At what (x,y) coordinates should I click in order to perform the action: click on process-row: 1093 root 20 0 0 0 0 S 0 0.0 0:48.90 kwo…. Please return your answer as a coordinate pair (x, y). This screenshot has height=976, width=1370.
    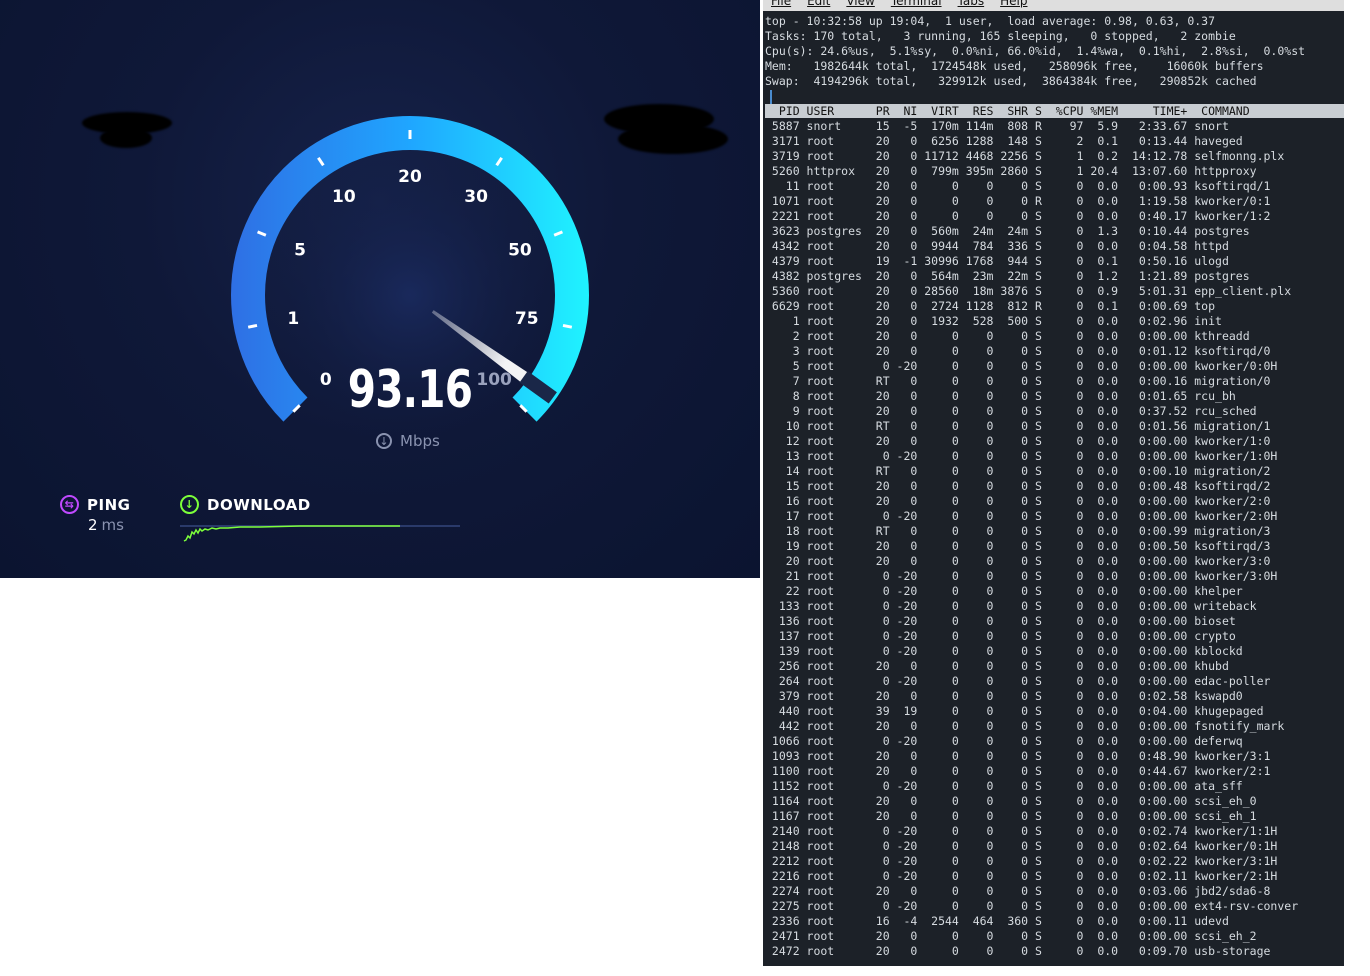
    Looking at the image, I should click on (1018, 756).